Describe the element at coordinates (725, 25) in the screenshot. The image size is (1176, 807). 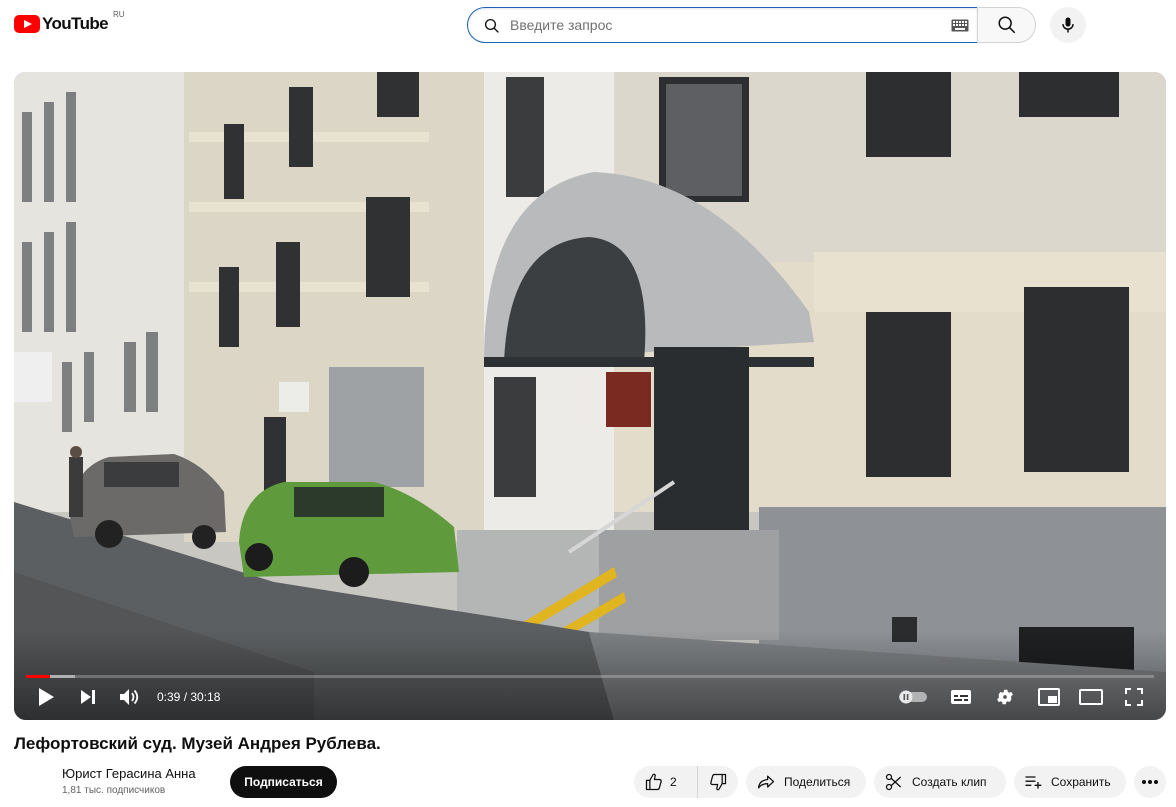
I see `search-input` at that location.